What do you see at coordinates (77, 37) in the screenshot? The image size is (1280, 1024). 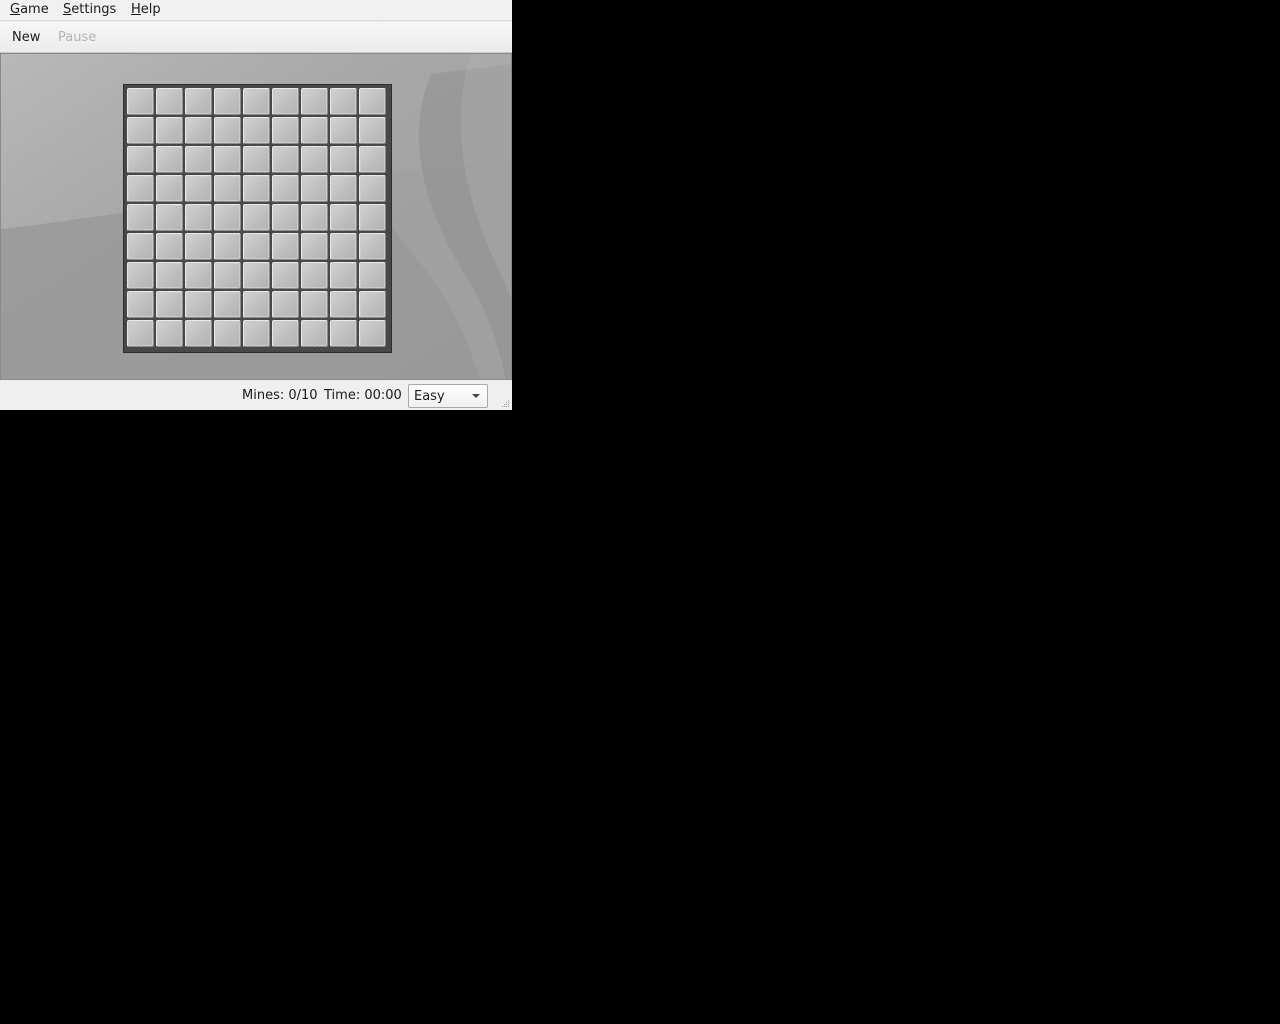 I see `pause-button: Pause` at bounding box center [77, 37].